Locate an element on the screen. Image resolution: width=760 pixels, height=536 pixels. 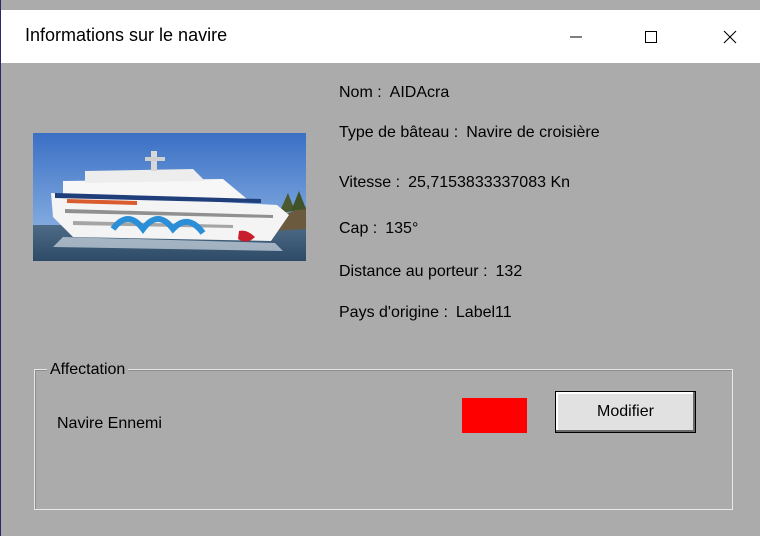
close-icon is located at coordinates (730, 36).